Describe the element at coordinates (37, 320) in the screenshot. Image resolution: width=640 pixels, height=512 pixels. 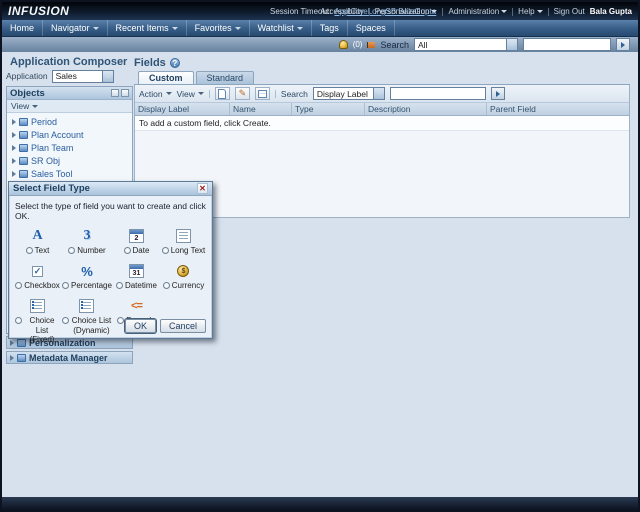
I see `option-choice-list-fixed: Choice List (Fixed)` at that location.